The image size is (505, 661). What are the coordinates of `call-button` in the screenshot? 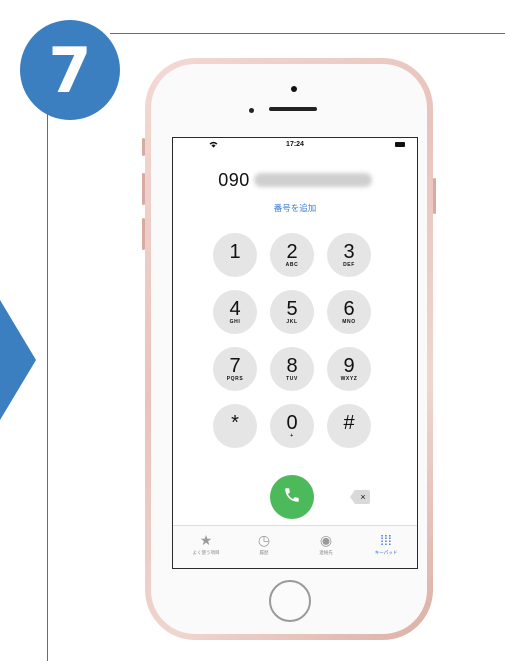 It's located at (292, 497).